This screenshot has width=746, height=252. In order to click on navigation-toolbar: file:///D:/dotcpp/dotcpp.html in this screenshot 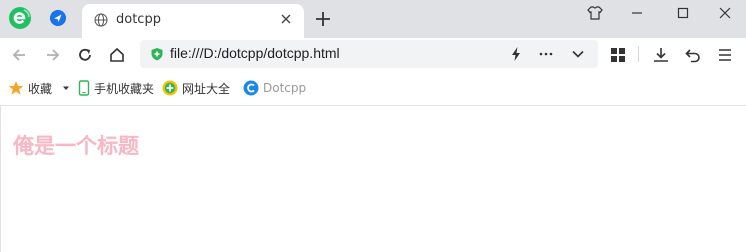, I will do `click(373, 54)`.